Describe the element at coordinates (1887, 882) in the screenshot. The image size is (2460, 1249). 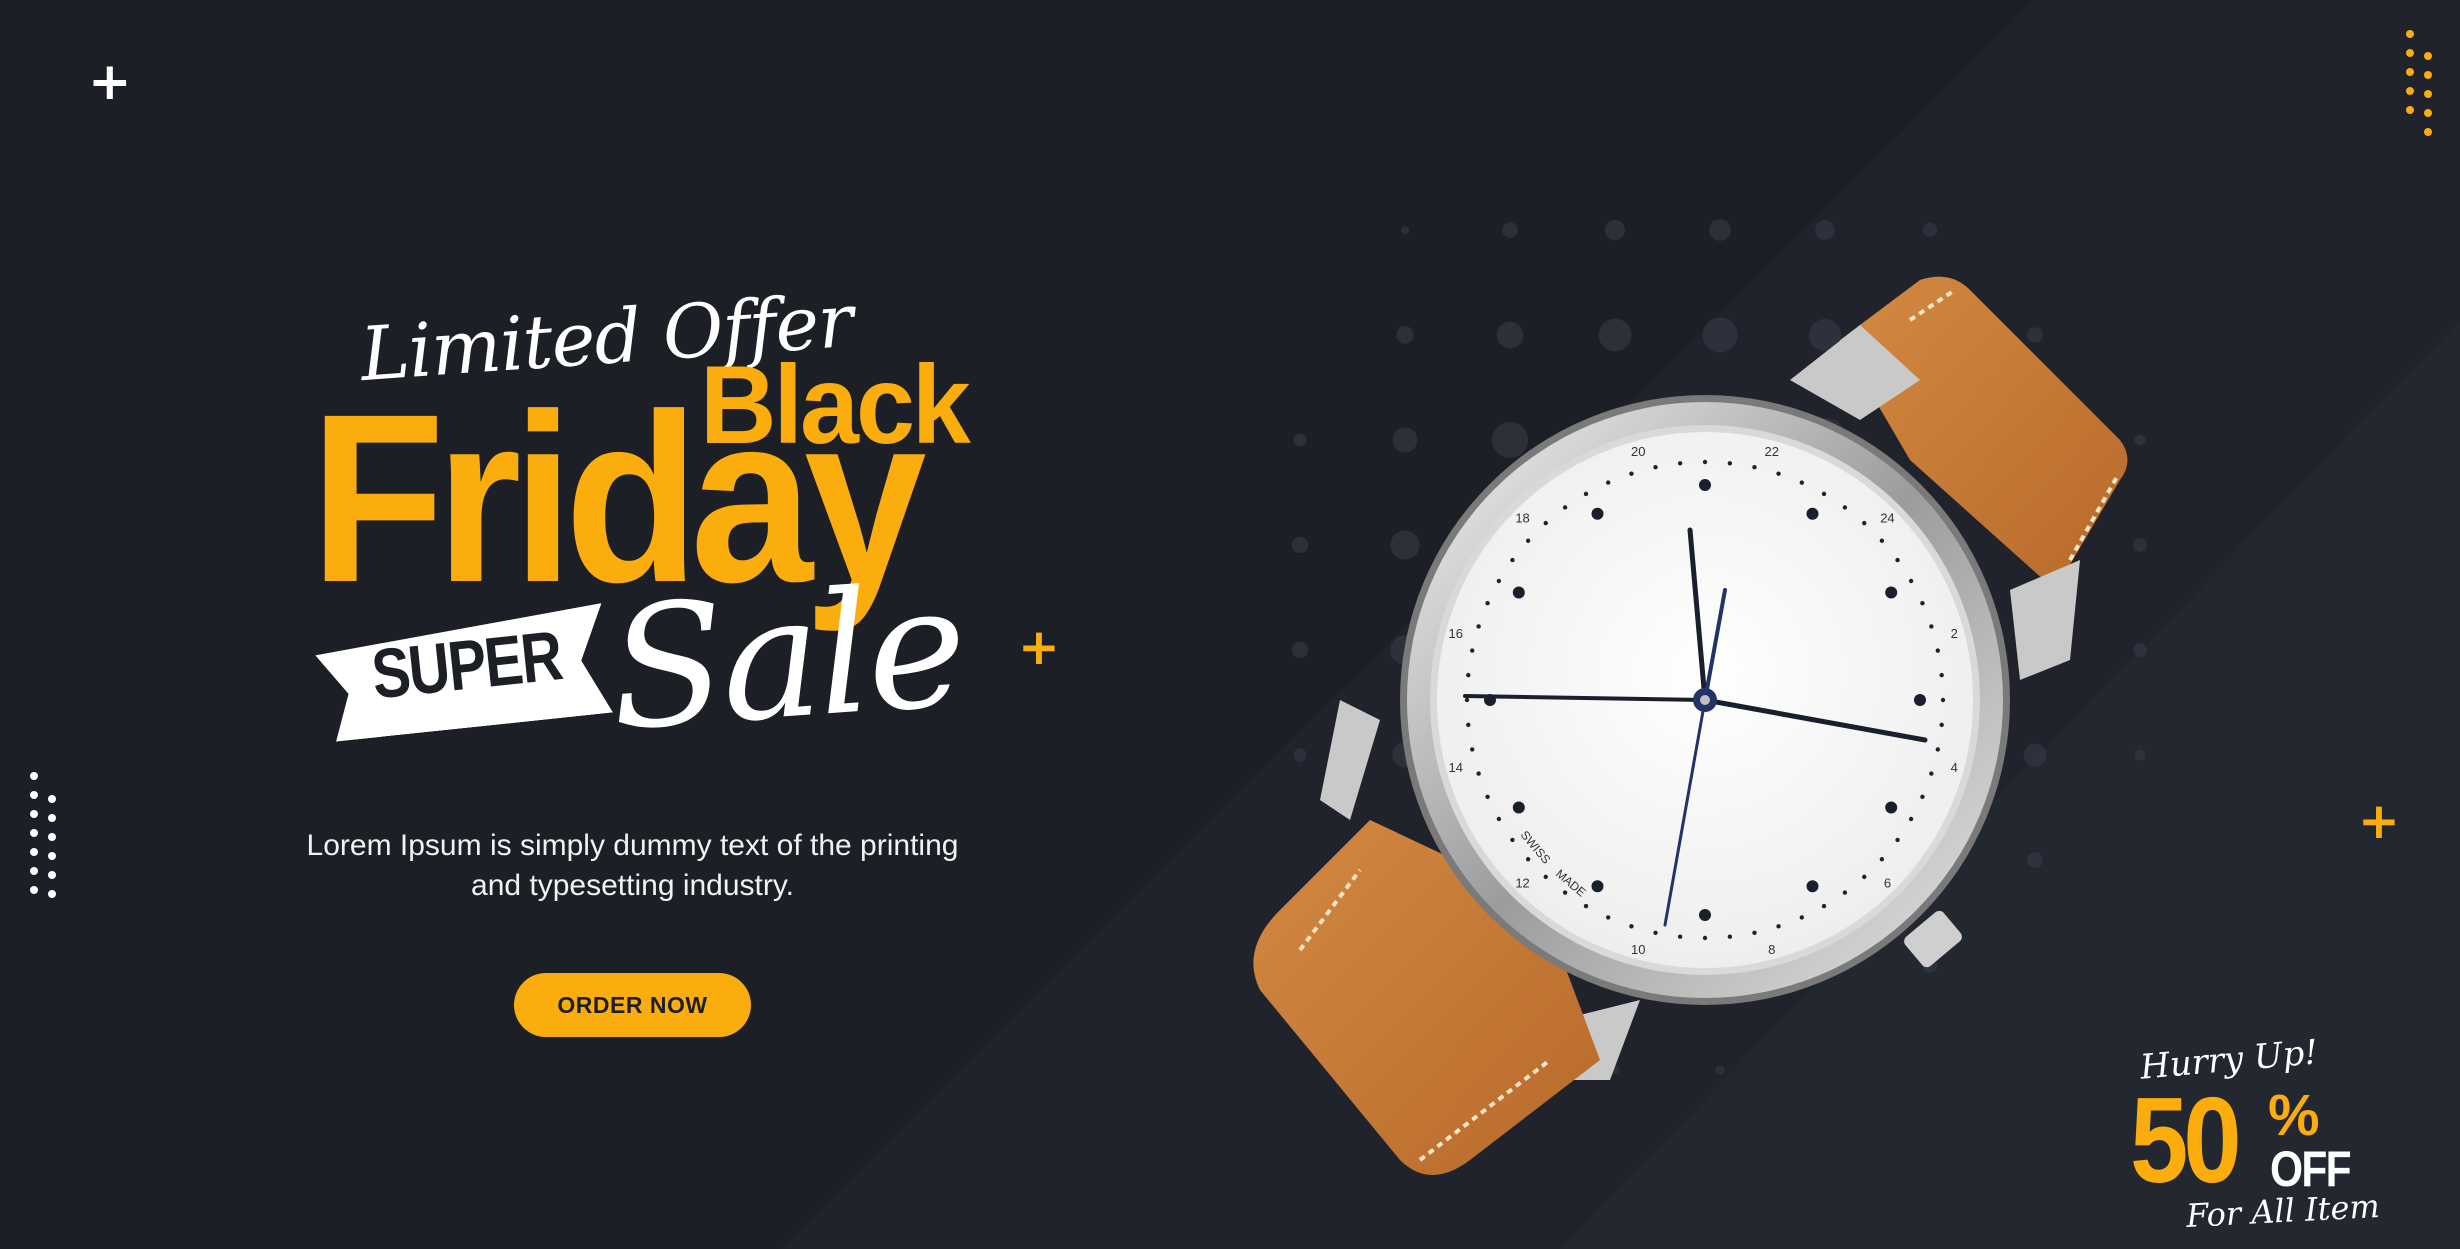
I see `dial-numeral: 6` at that location.